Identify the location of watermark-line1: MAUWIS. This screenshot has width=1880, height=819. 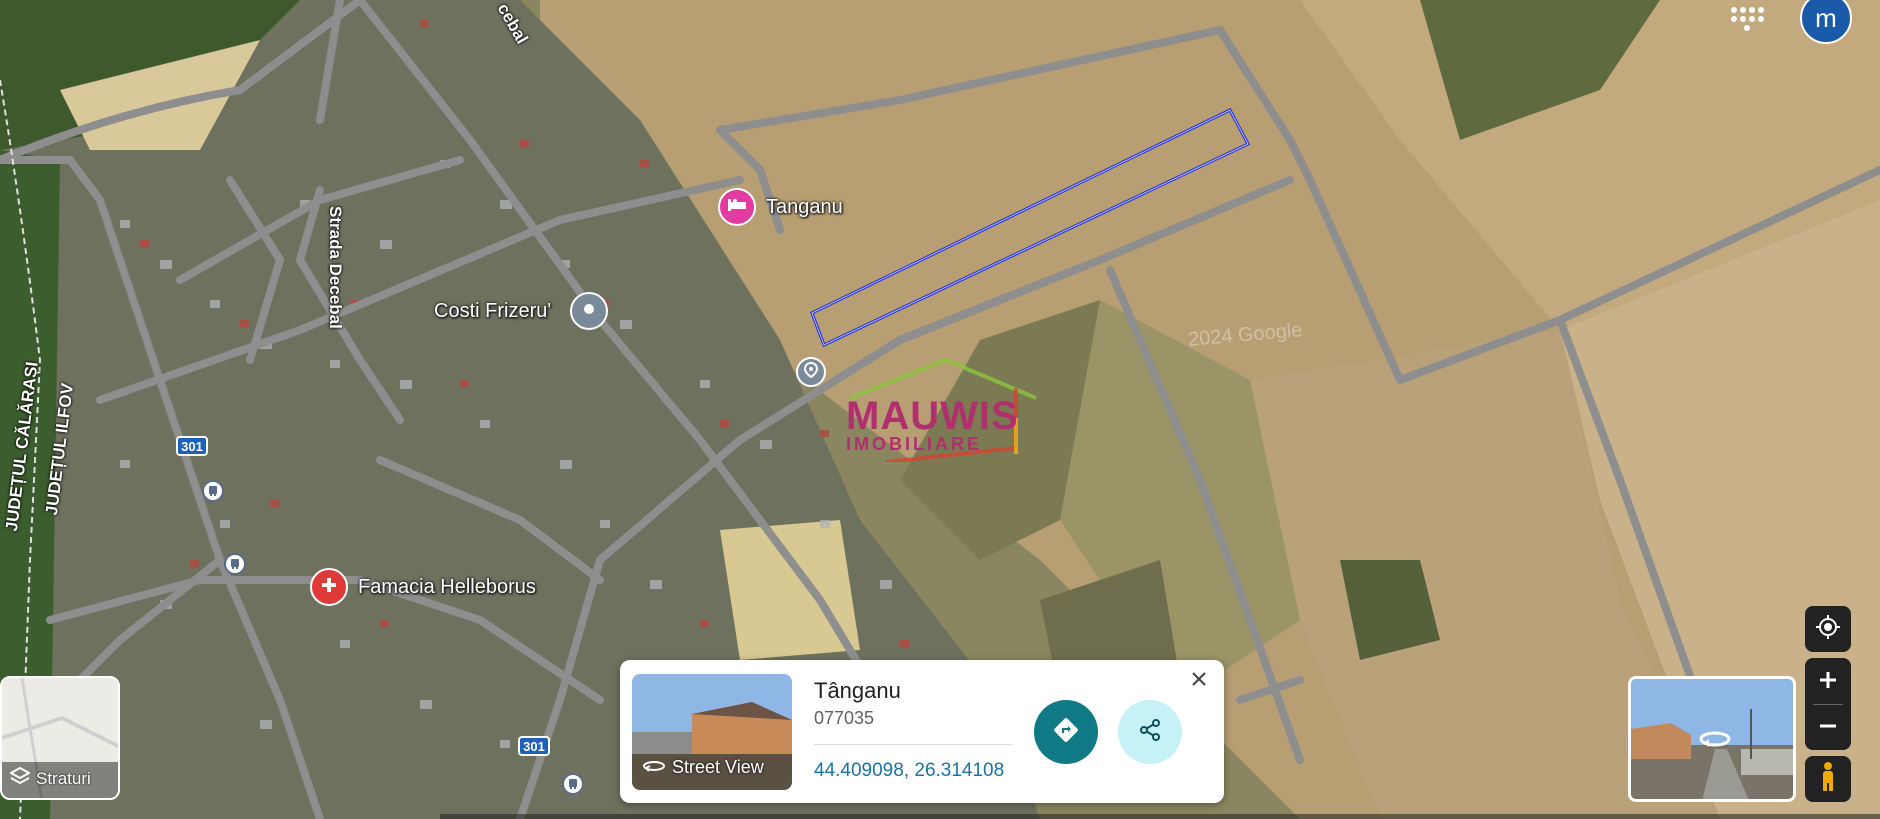
(932, 416).